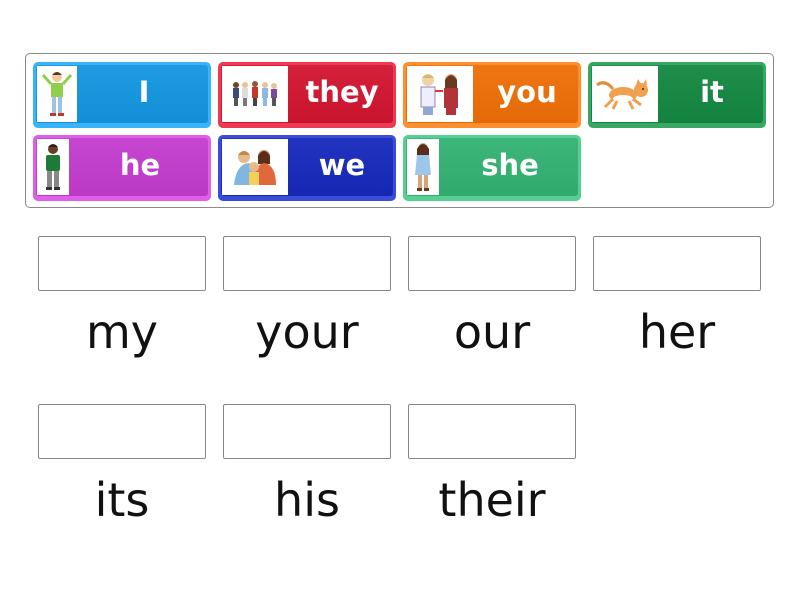 This screenshot has height=600, width=800. I want to click on tile-label: it, so click(712, 92).